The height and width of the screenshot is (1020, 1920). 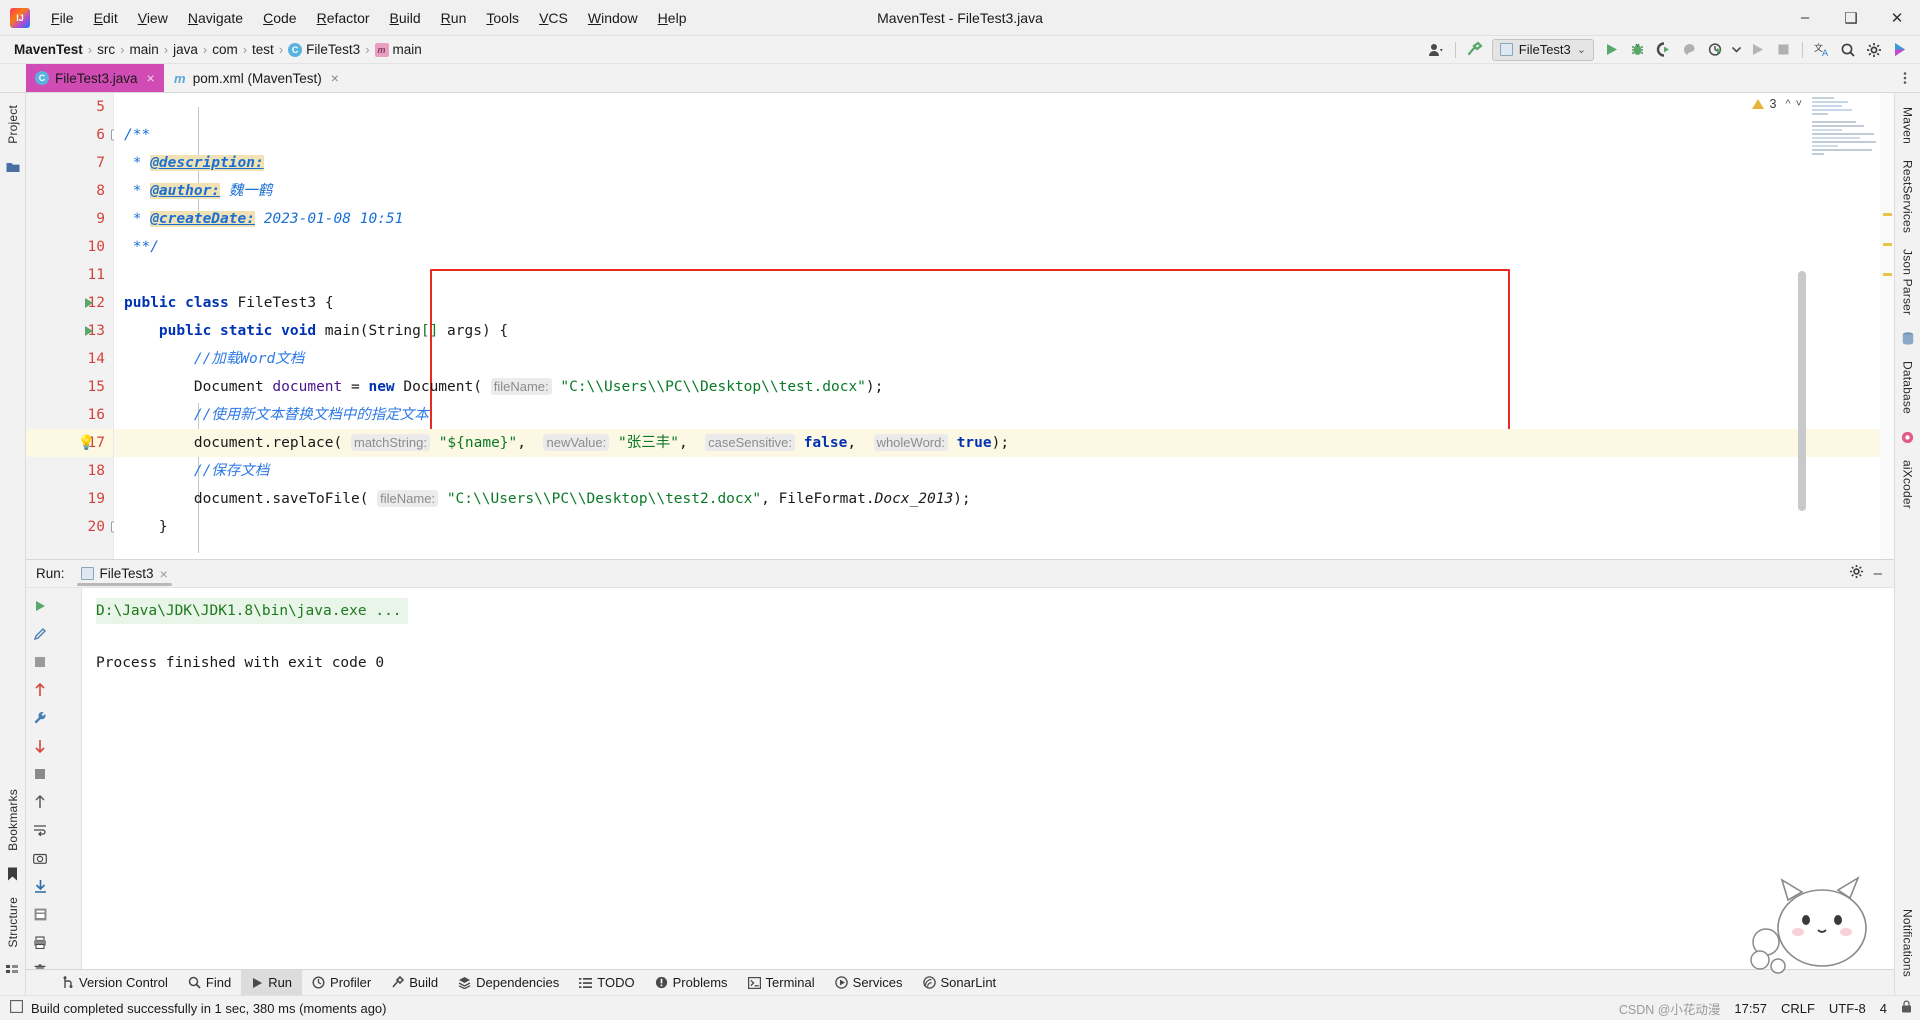 I want to click on editor-tab-filetest3-java: C FileTest3.java ×, so click(x=95, y=78).